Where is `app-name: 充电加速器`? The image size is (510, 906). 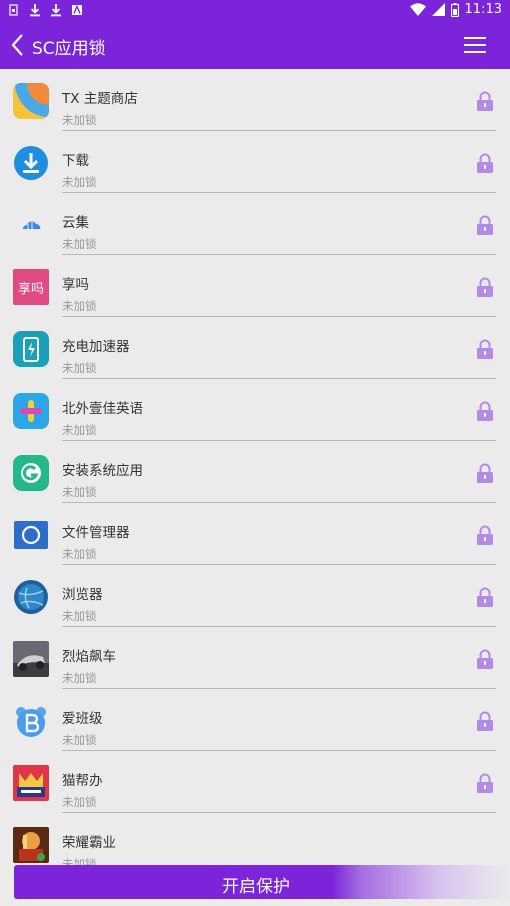 app-name: 充电加速器 is located at coordinates (96, 347).